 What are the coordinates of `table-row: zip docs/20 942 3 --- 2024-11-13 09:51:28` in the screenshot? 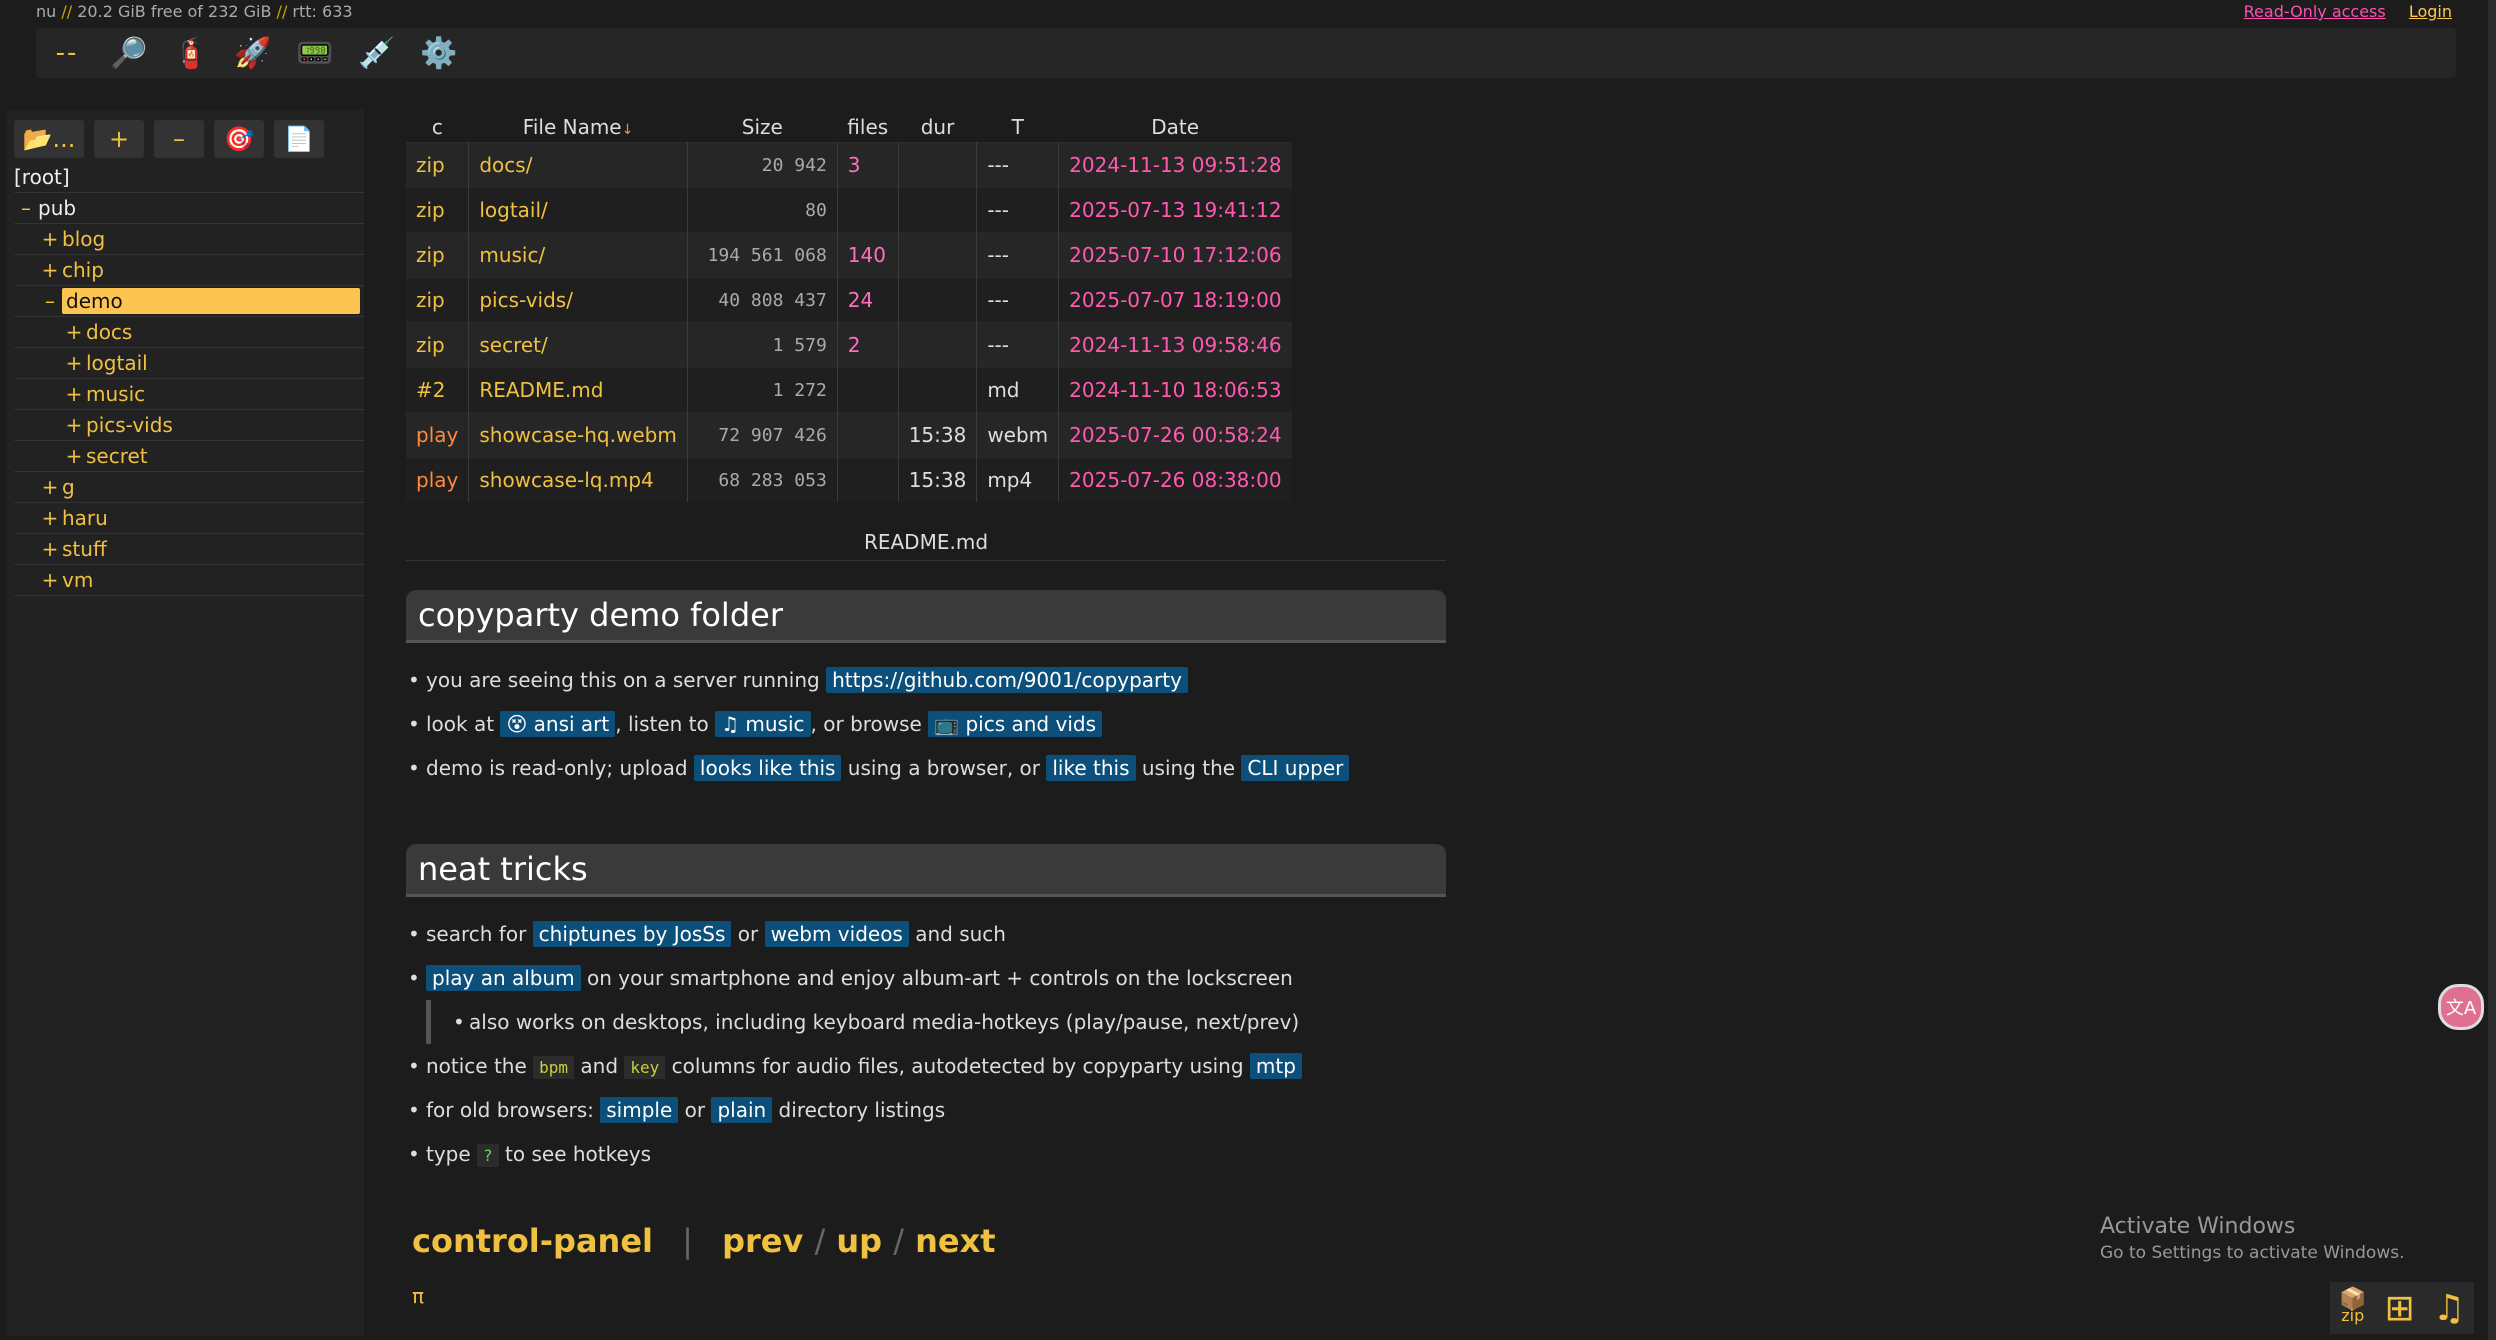 It's located at (849, 165).